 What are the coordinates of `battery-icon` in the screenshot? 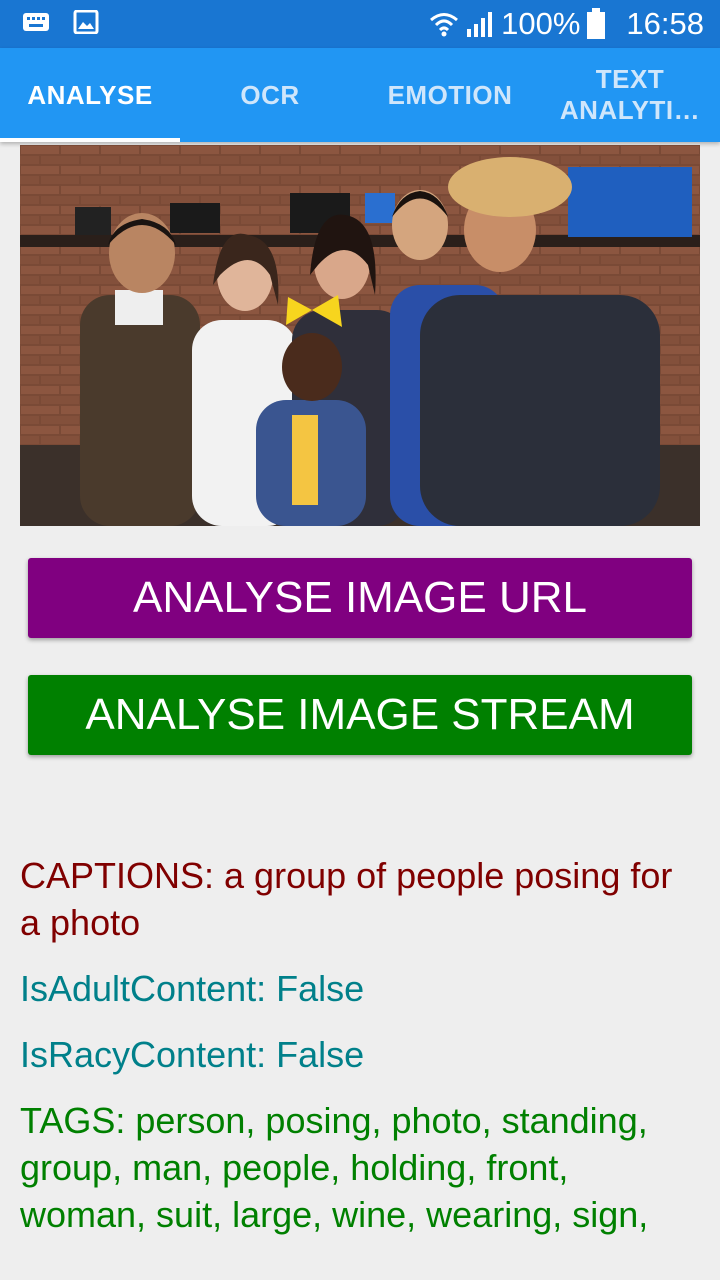 It's located at (596, 23).